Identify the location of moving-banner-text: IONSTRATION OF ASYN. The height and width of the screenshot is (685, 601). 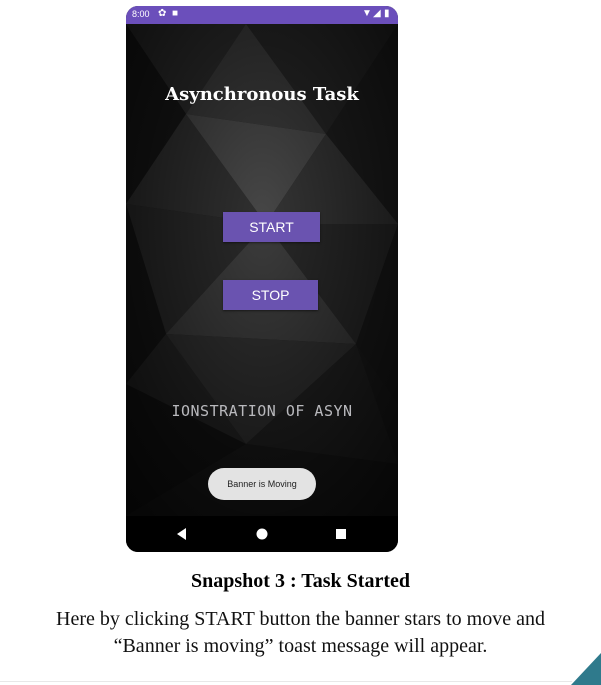
(262, 411).